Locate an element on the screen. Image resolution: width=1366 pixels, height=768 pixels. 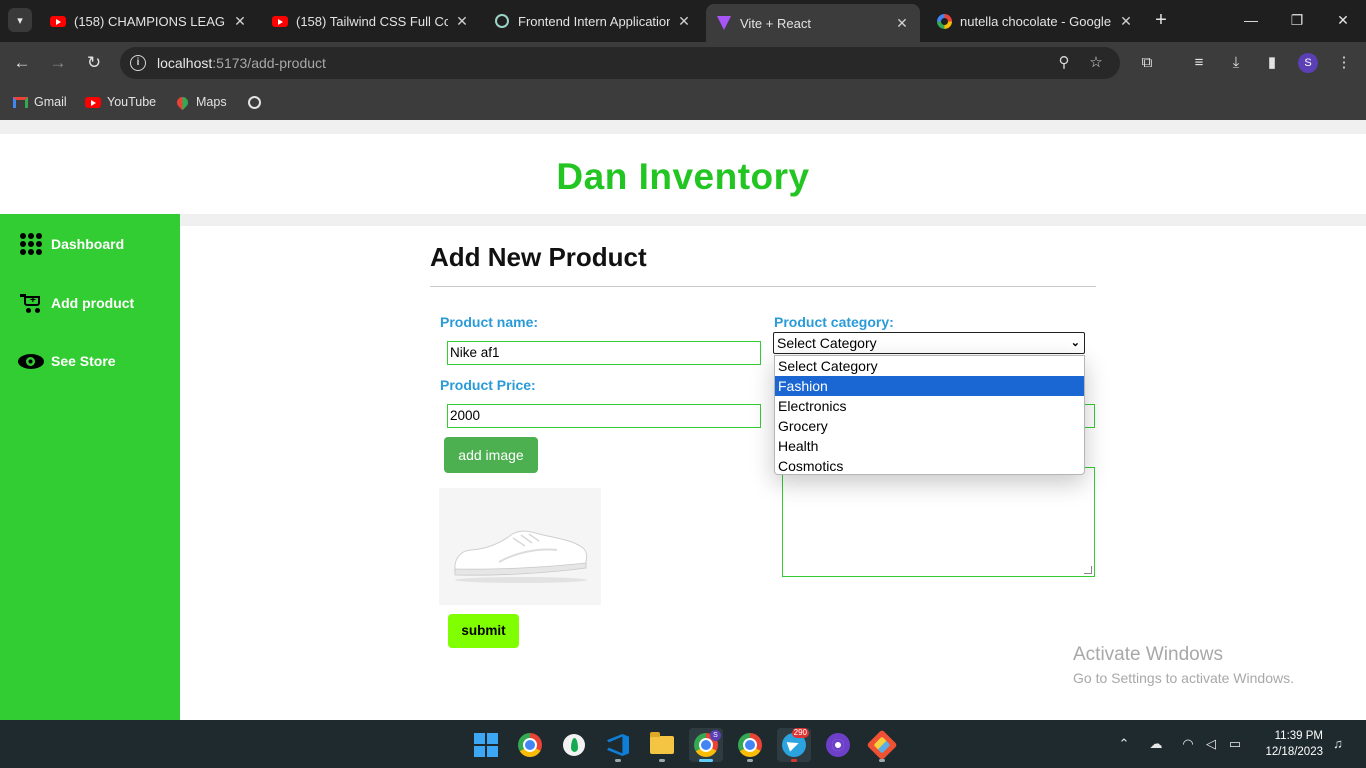
notification-bell-icon: ♫ is located at coordinates (1338, 744).